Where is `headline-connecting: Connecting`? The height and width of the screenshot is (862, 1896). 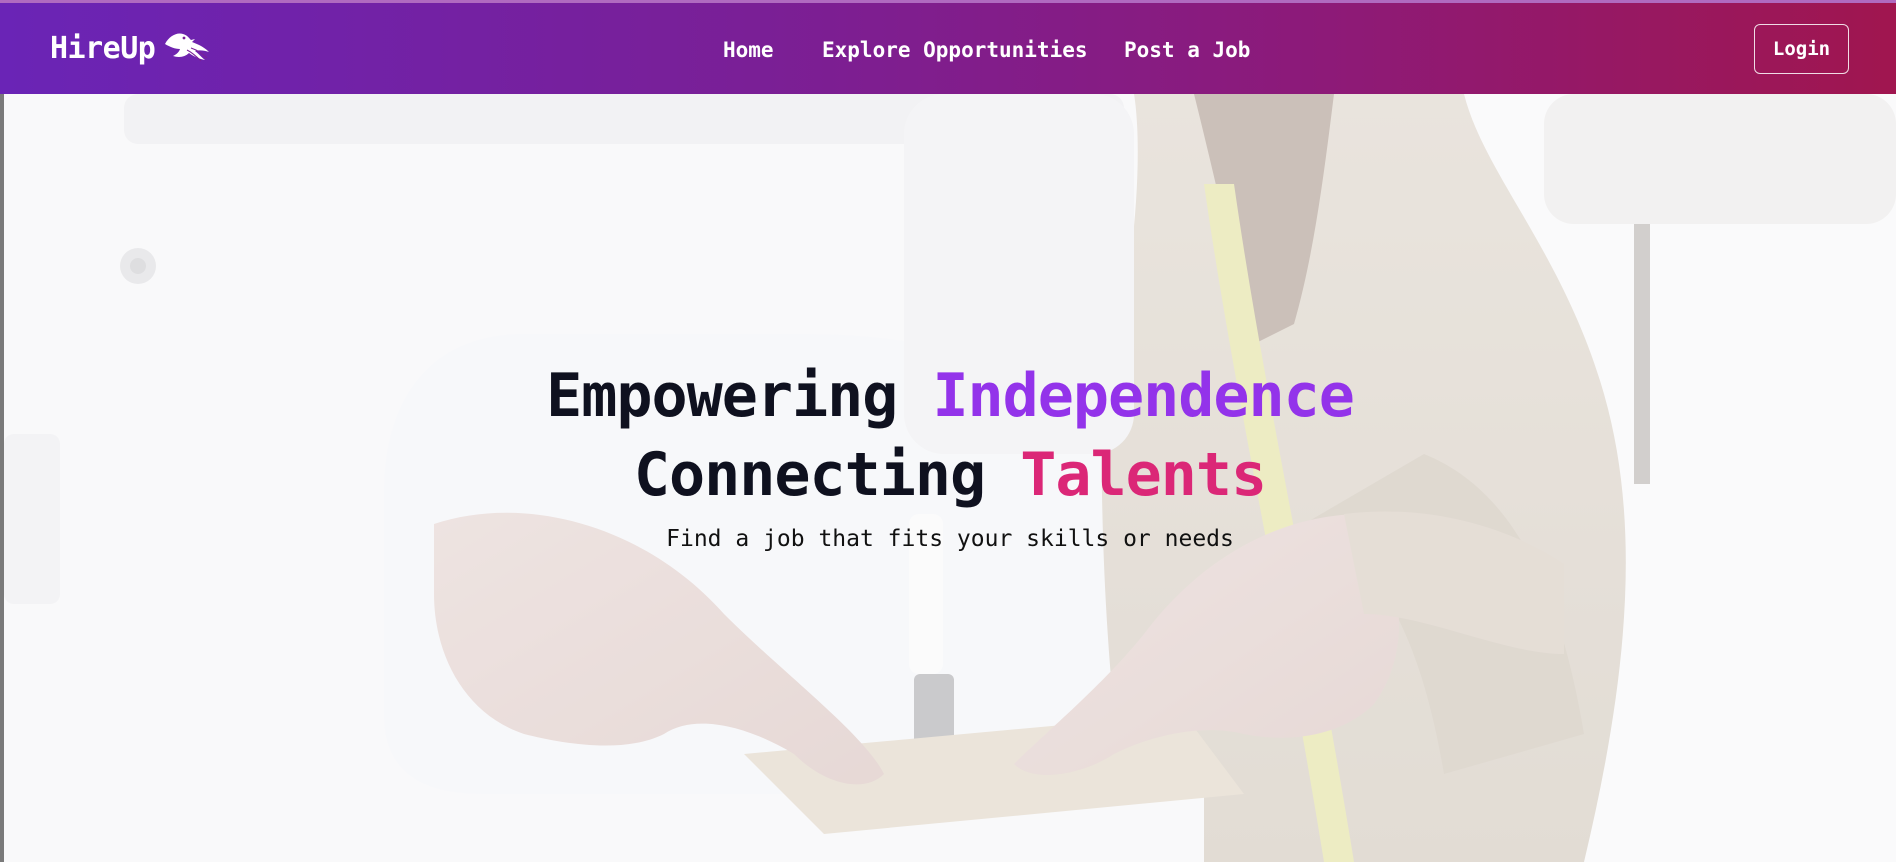
headline-connecting: Connecting is located at coordinates (809, 475).